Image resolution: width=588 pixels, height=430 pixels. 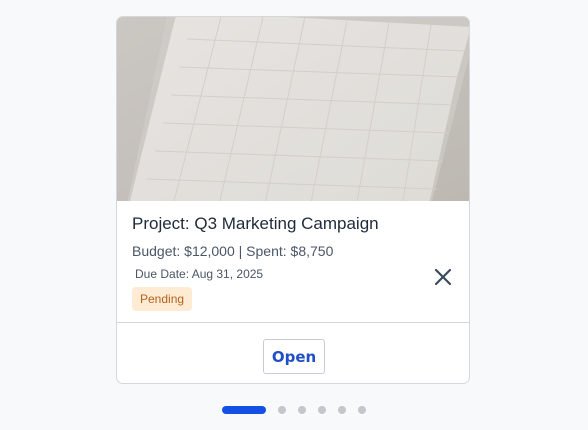 I want to click on close-icon, so click(x=443, y=277).